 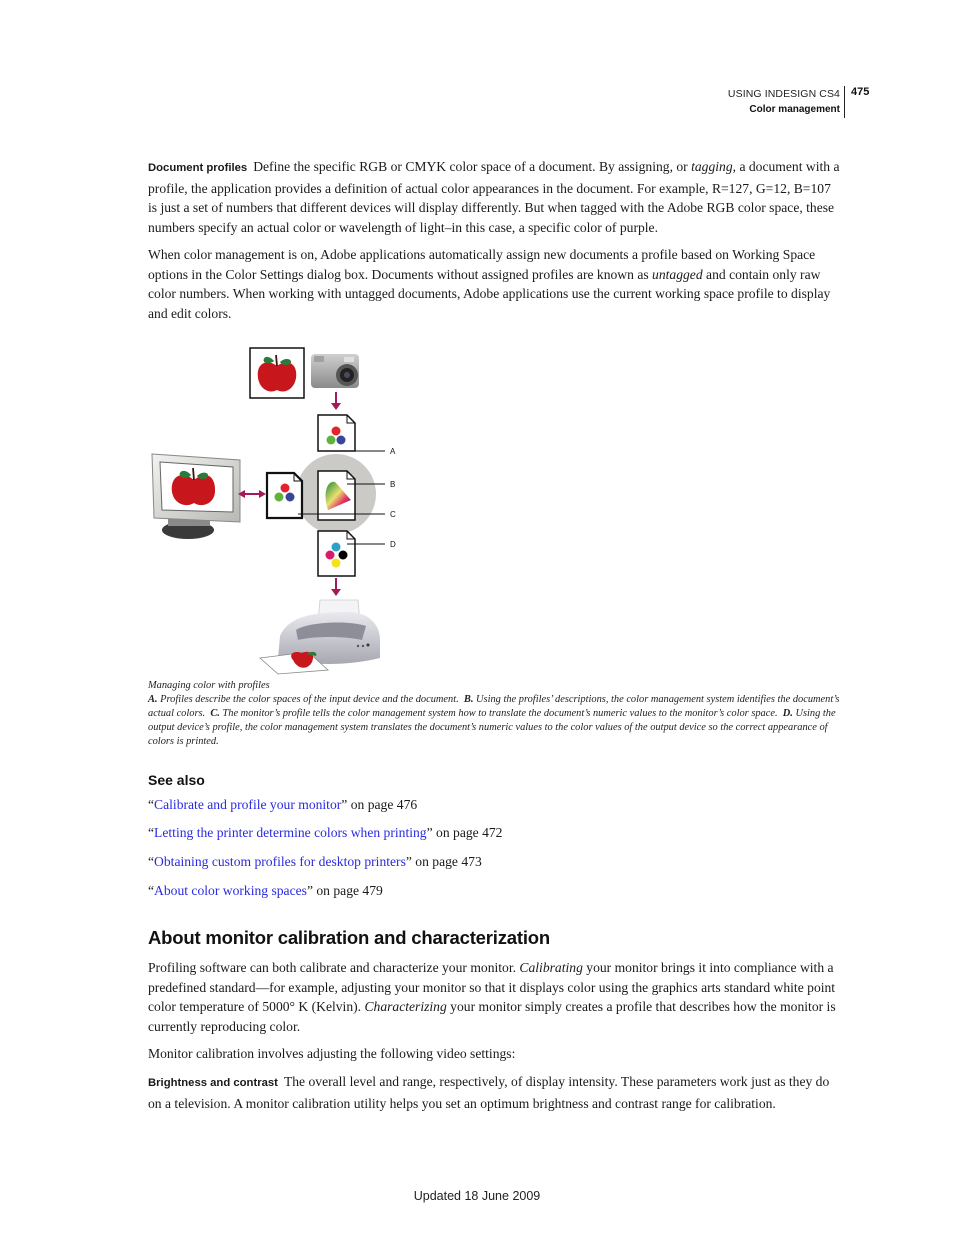 I want to click on camera-icon, so click(x=335, y=371).